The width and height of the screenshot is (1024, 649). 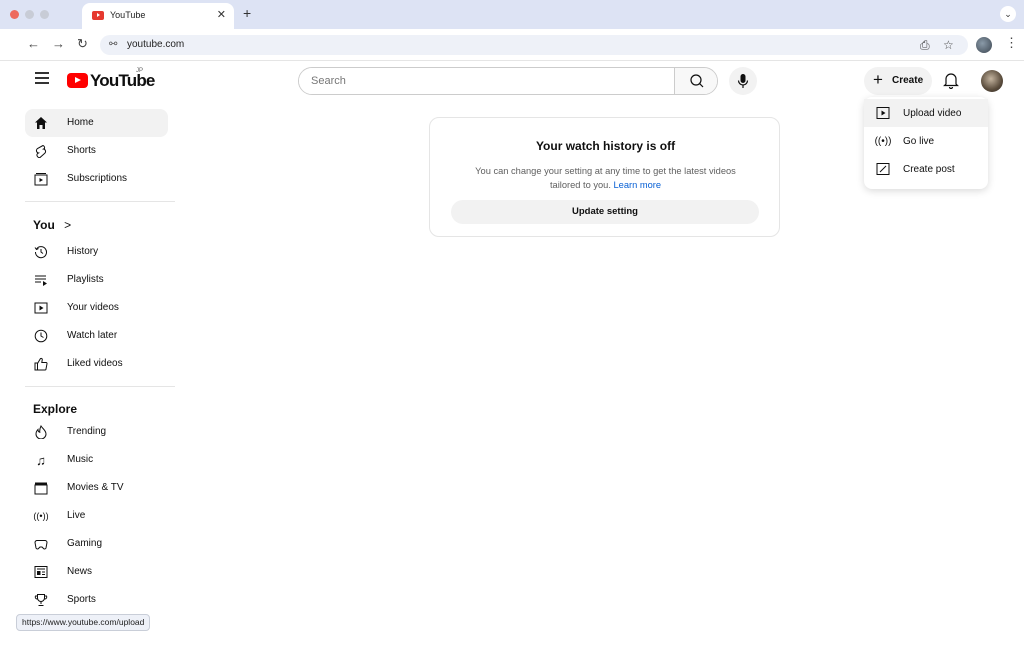 I want to click on clock-icon, so click(x=41, y=336).